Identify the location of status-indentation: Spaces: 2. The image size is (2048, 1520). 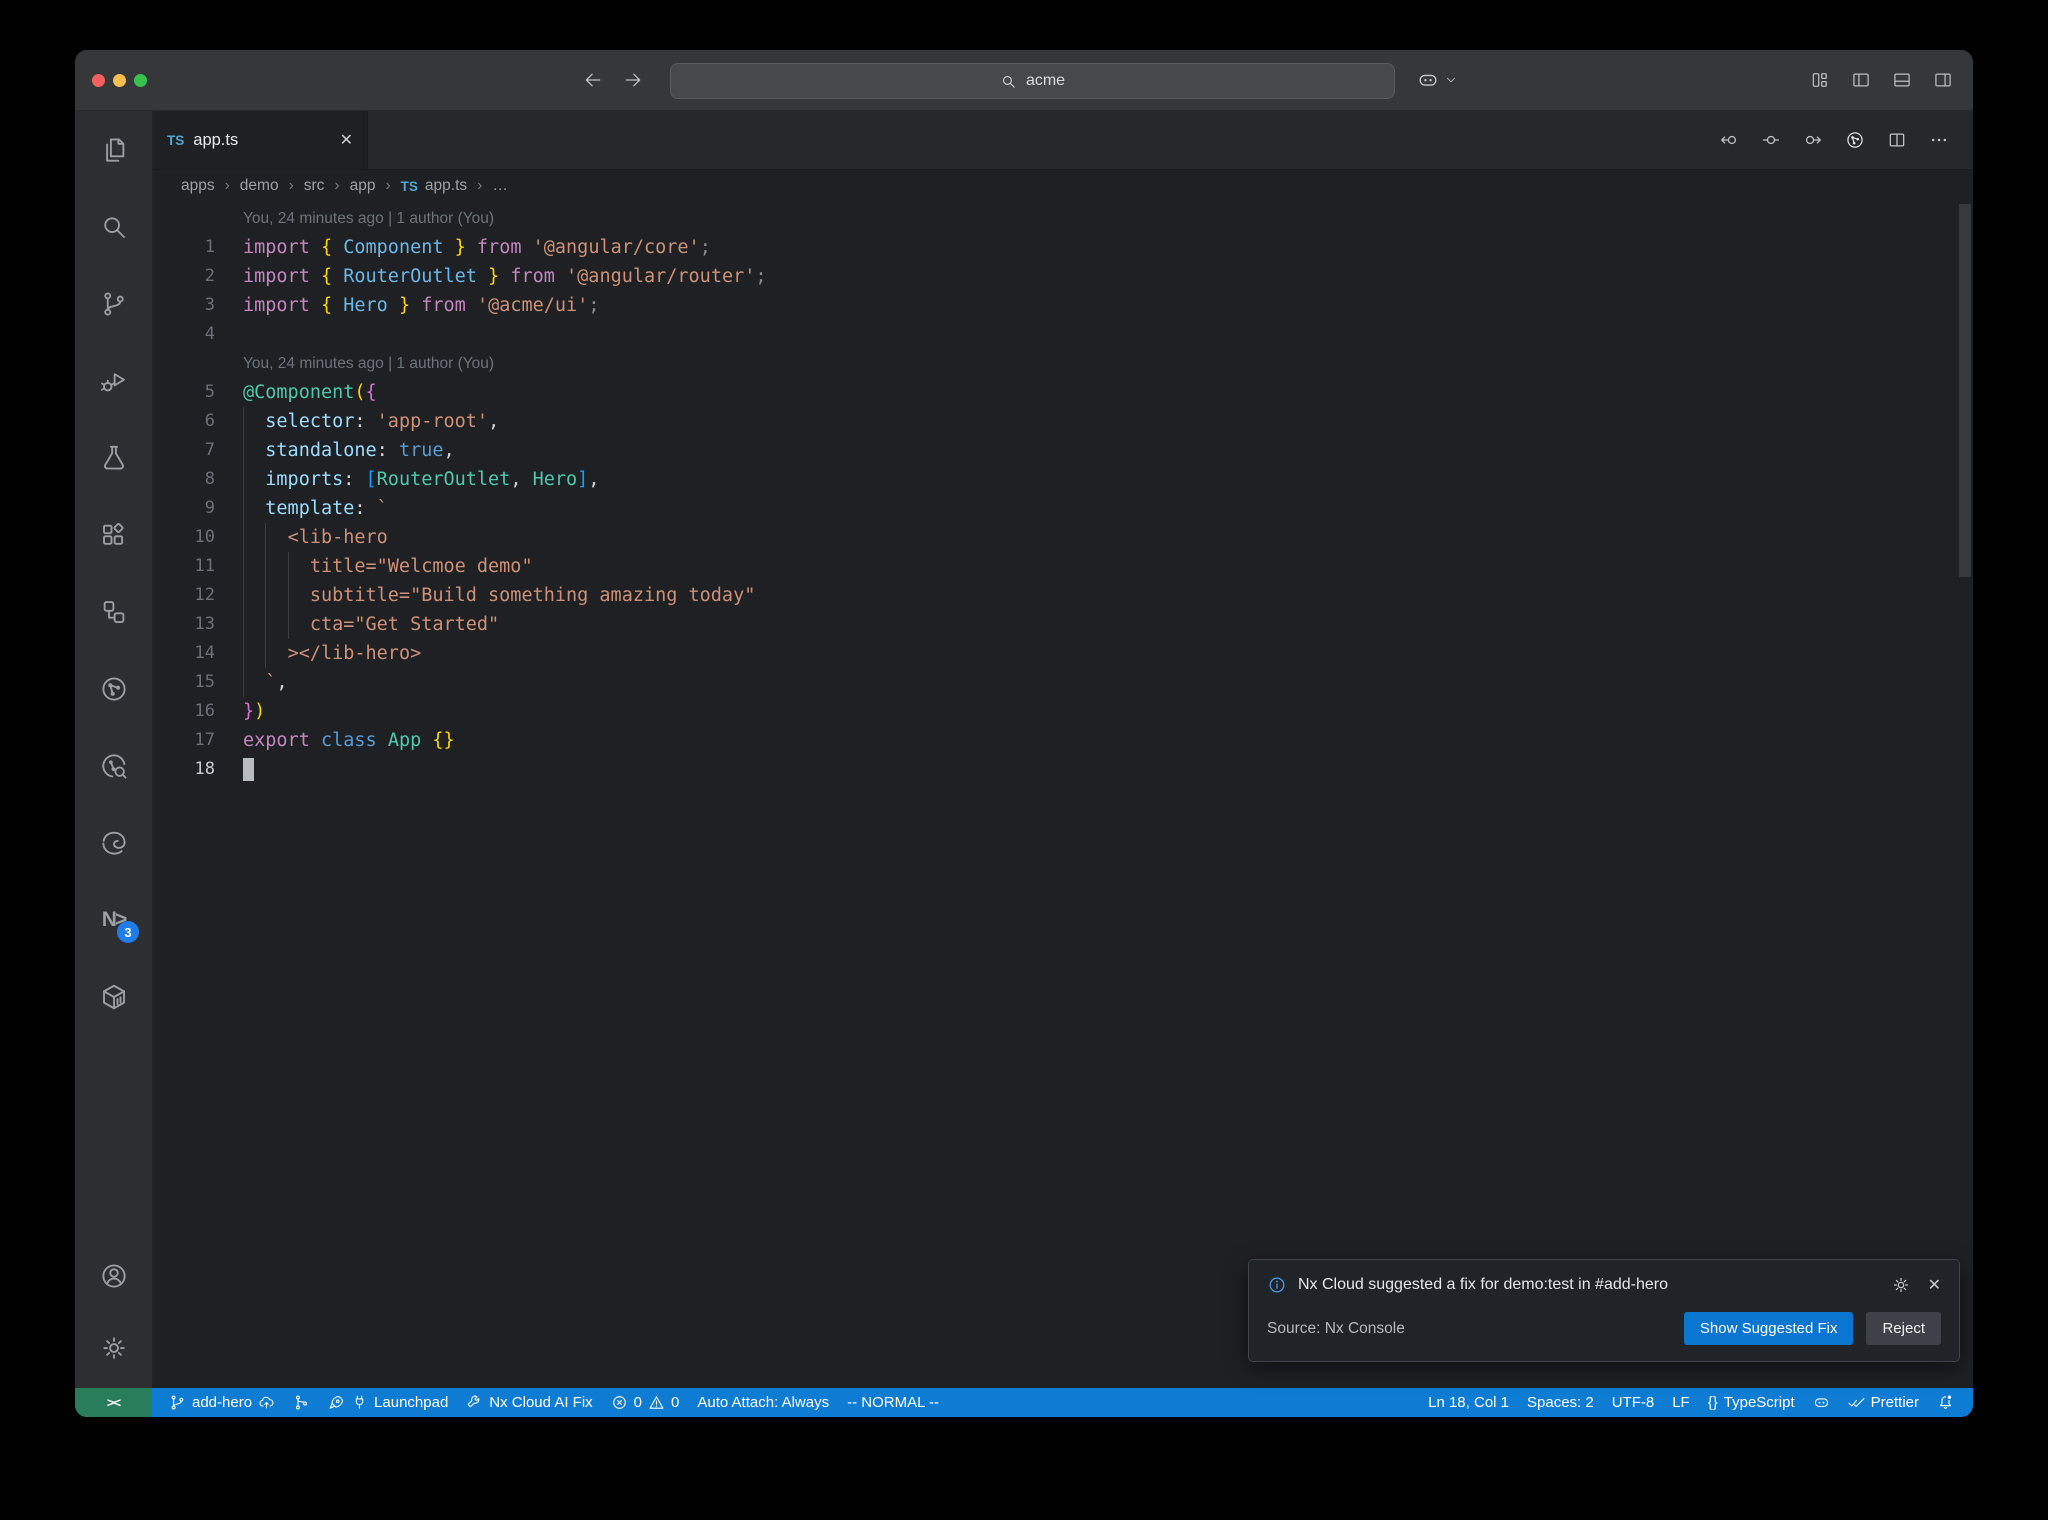
(1560, 1402).